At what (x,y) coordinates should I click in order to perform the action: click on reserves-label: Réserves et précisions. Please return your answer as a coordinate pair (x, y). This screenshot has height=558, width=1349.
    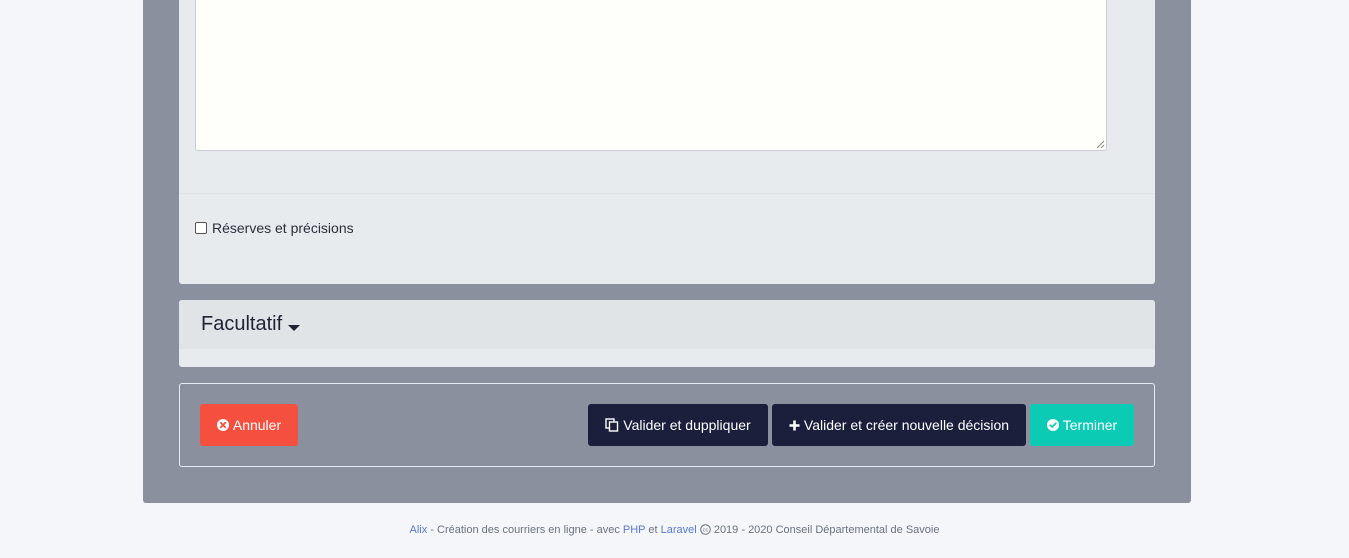
    Looking at the image, I should click on (283, 228).